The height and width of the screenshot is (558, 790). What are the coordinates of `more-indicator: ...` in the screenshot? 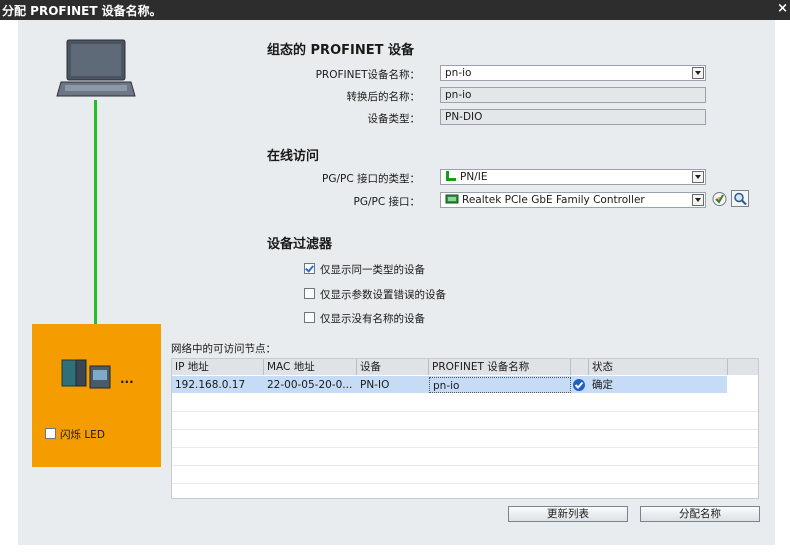 It's located at (127, 379).